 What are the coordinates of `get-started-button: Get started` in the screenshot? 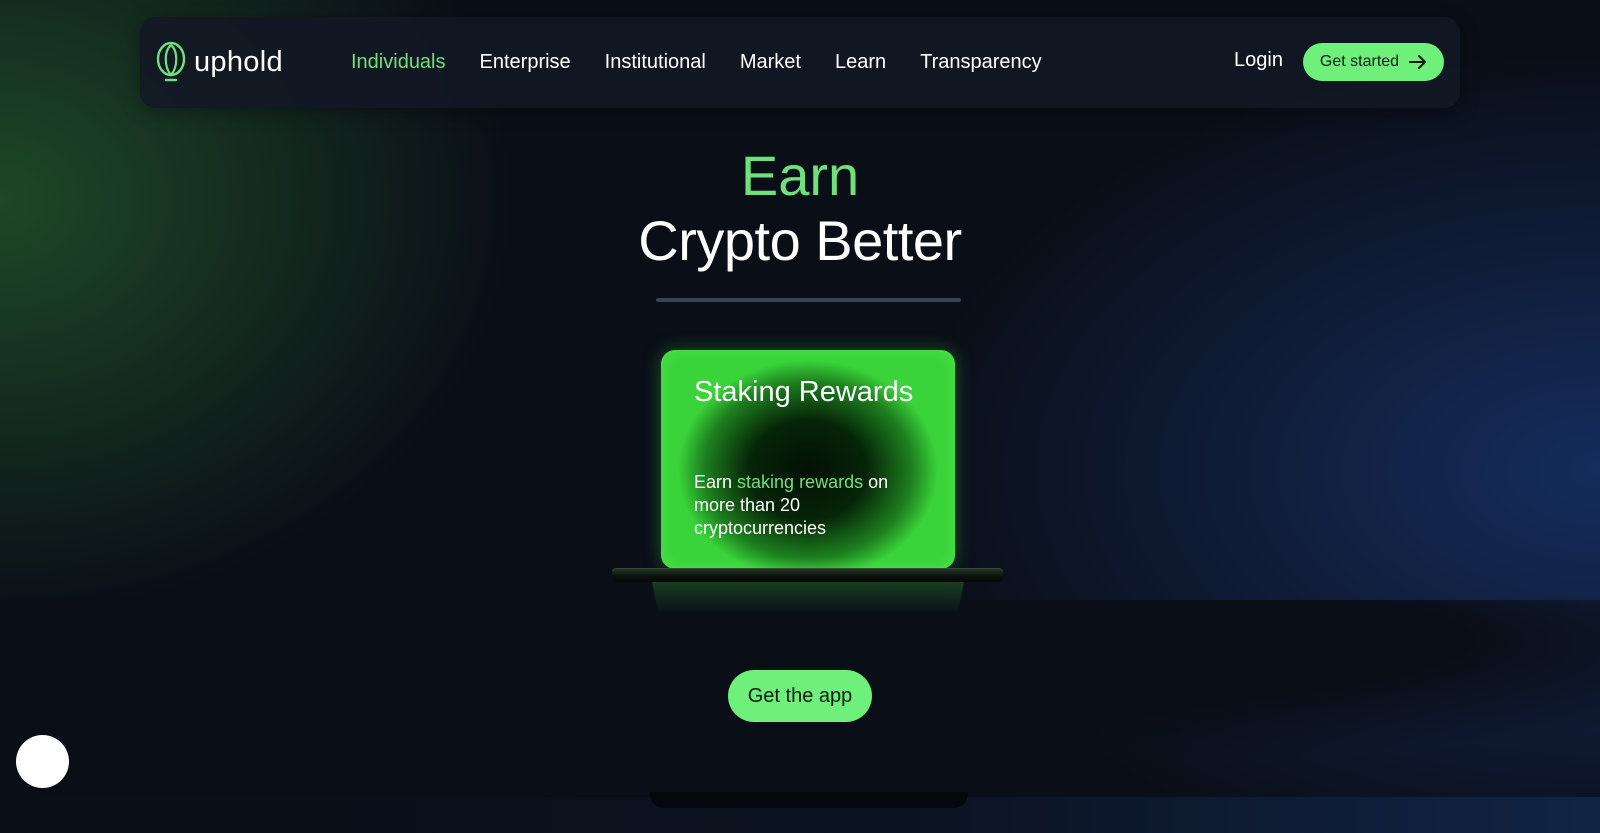 It's located at (1373, 62).